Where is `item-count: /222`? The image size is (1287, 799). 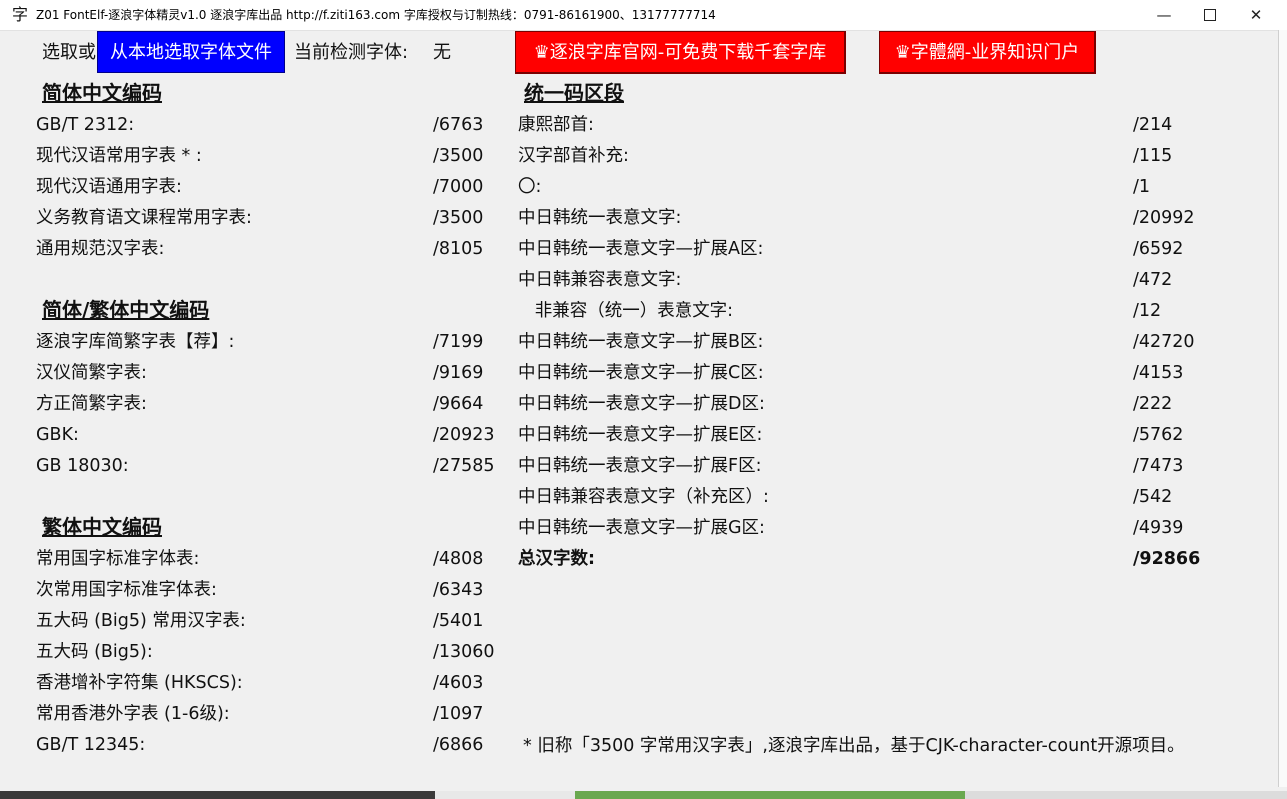
item-count: /222 is located at coordinates (1153, 404).